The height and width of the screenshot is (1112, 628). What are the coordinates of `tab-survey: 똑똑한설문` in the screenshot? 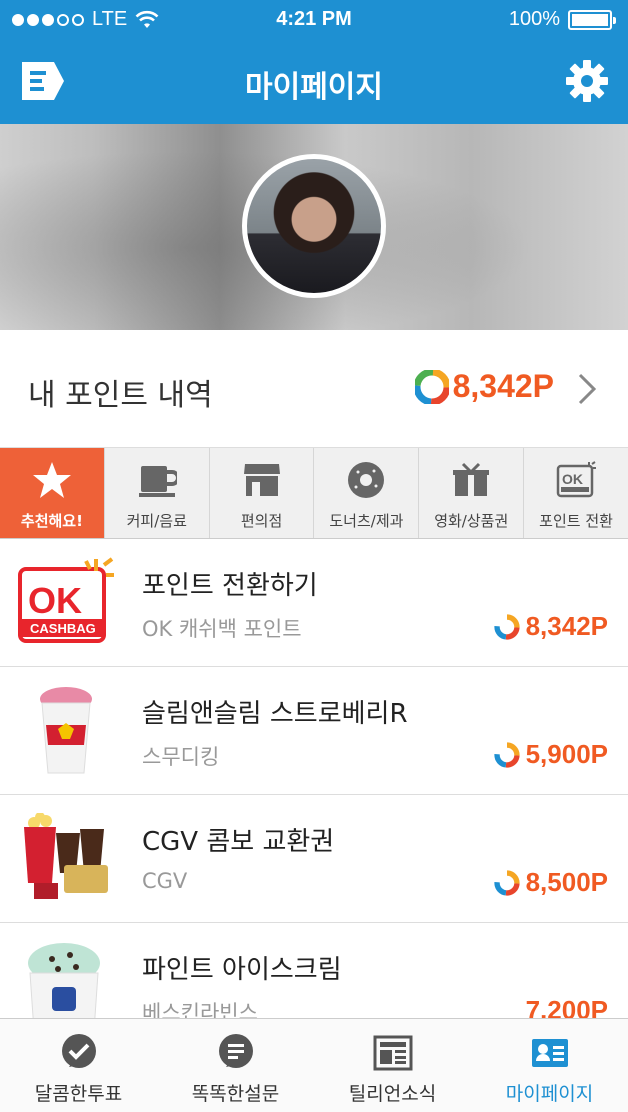 It's located at (235, 1065).